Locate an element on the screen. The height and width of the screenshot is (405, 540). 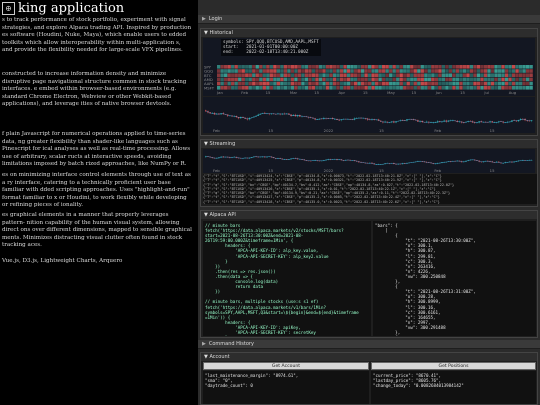
account-header: ▼ Account is located at coordinates (369, 357).